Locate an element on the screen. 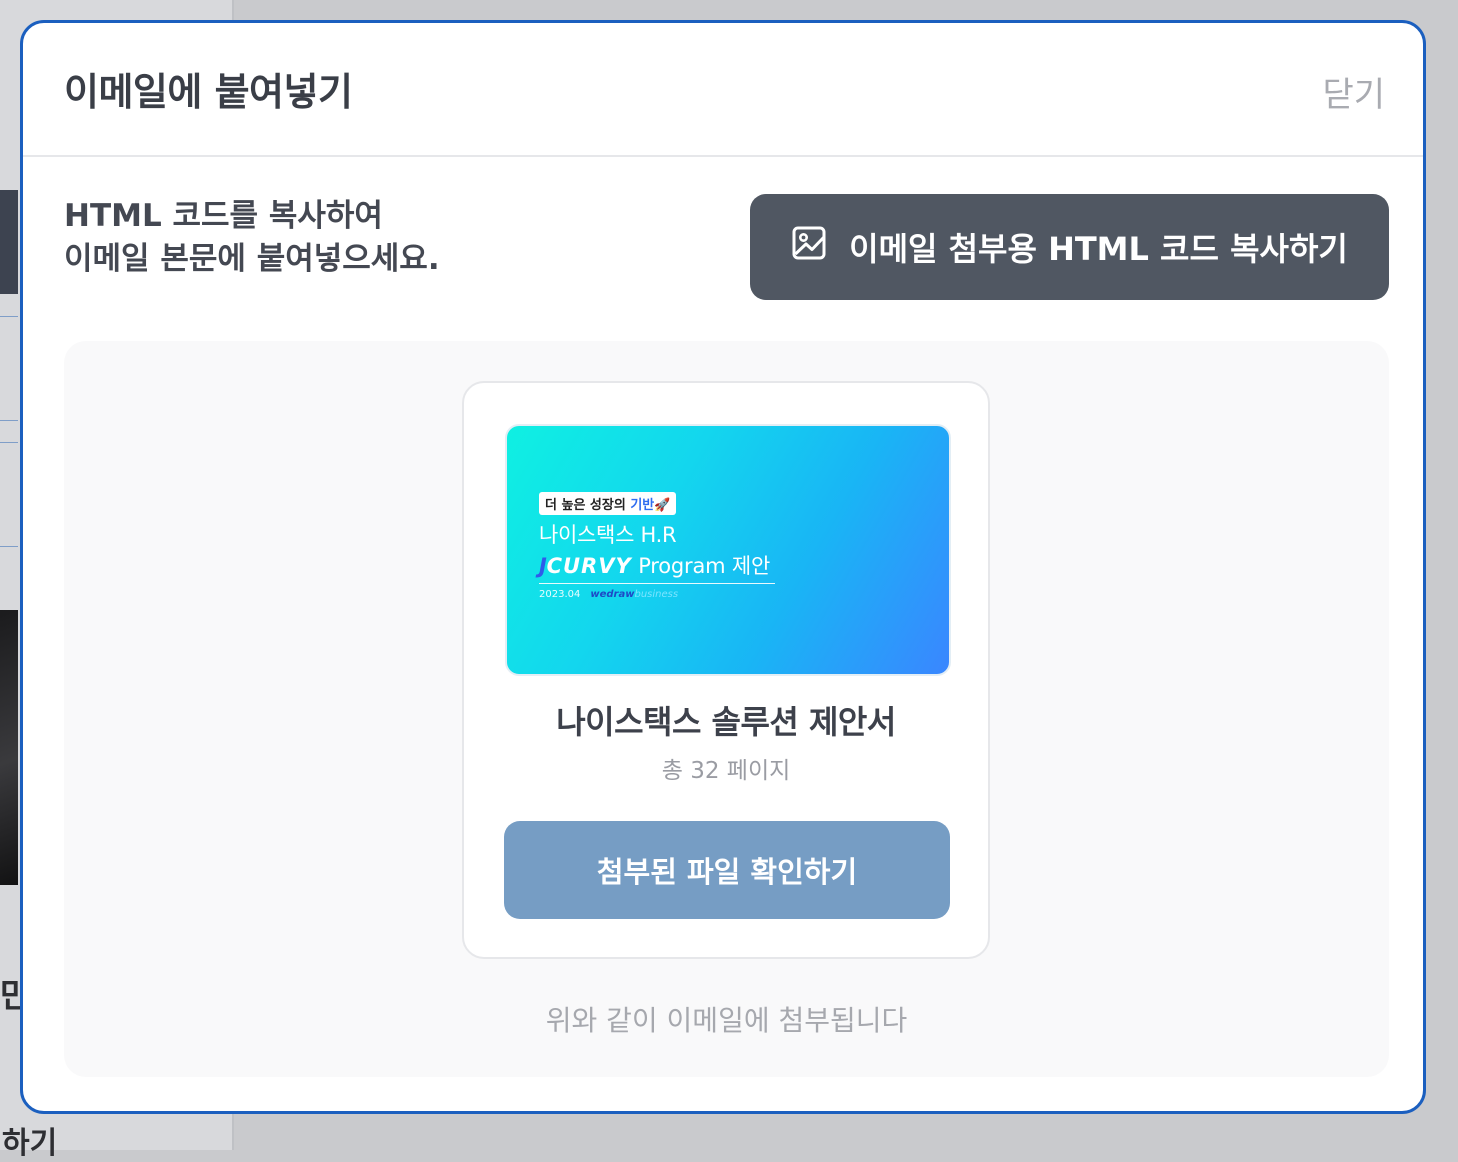 This screenshot has height=1162, width=1458. background-dark-block is located at coordinates (9, 242).